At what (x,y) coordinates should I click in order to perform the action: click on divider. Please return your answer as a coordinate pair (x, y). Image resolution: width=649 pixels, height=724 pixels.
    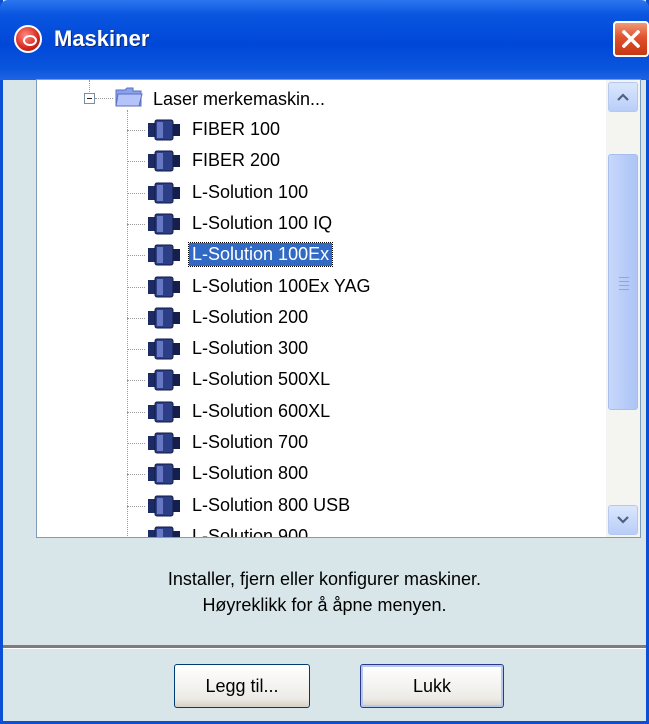
    Looking at the image, I should click on (324, 647).